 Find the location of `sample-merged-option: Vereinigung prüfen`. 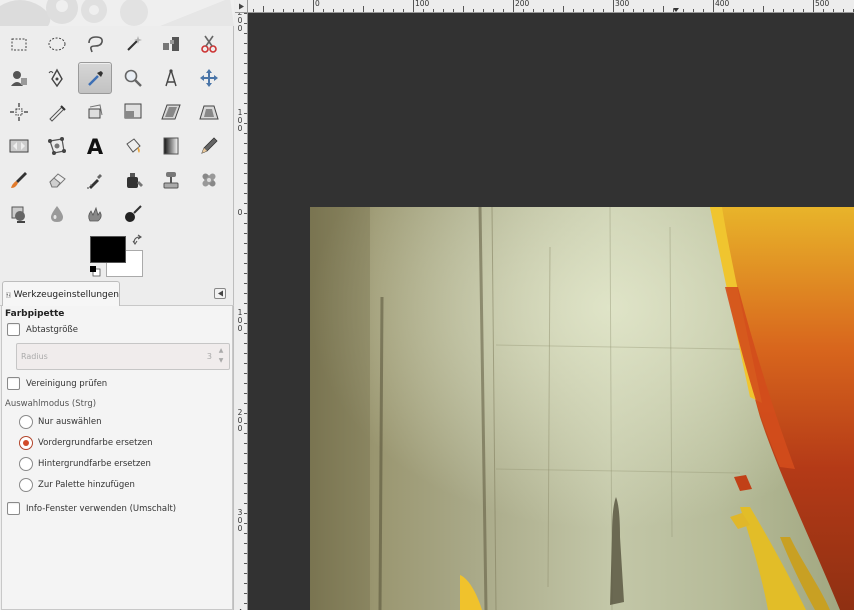

sample-merged-option: Vereinigung prüfen is located at coordinates (57, 383).